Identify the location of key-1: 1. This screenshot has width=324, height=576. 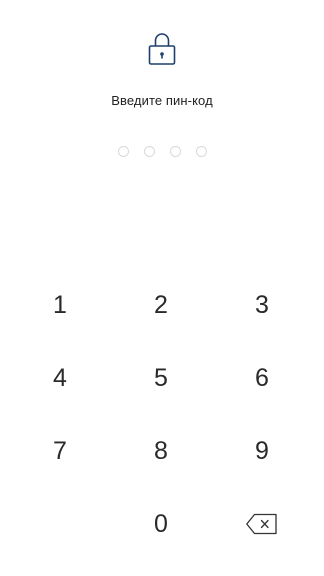
(60, 305).